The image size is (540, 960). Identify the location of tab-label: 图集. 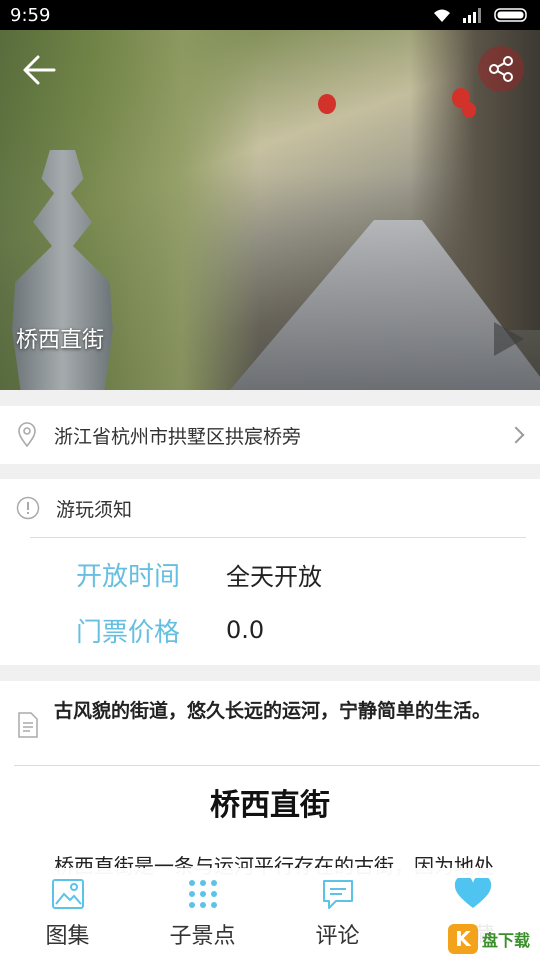
(67, 936).